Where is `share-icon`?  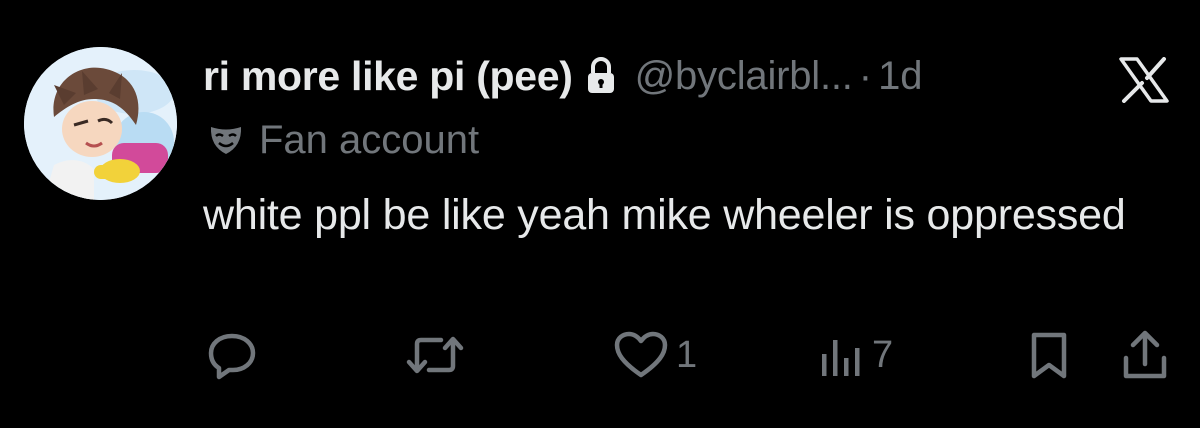 share-icon is located at coordinates (1145, 355).